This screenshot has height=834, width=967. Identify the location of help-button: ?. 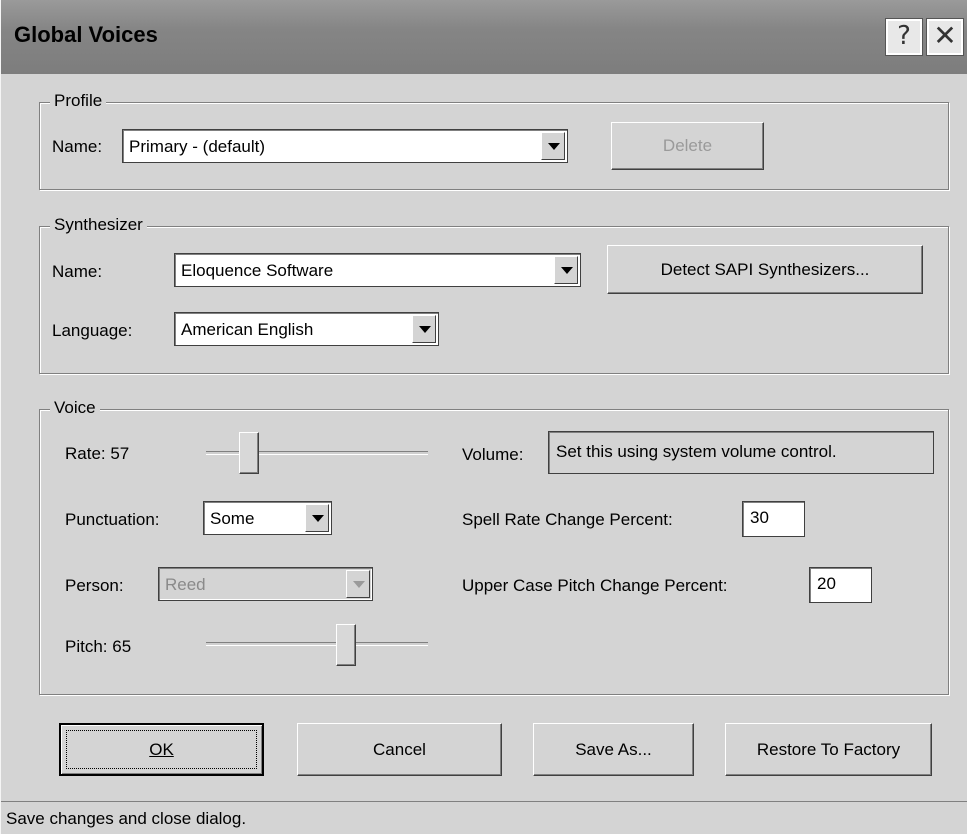
(904, 37).